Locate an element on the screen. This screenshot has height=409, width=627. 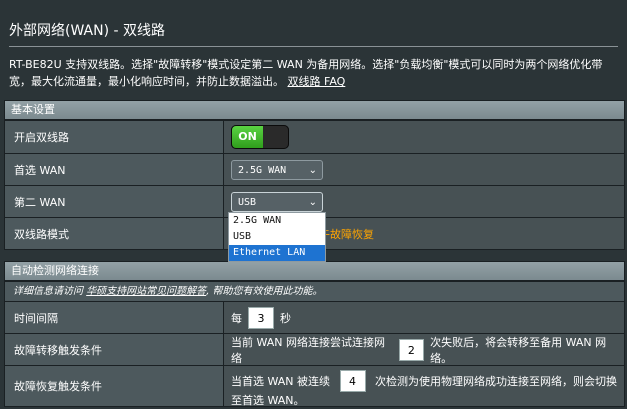
info-suffix: , 帮助您有效使用此功能。 is located at coordinates (264, 291).